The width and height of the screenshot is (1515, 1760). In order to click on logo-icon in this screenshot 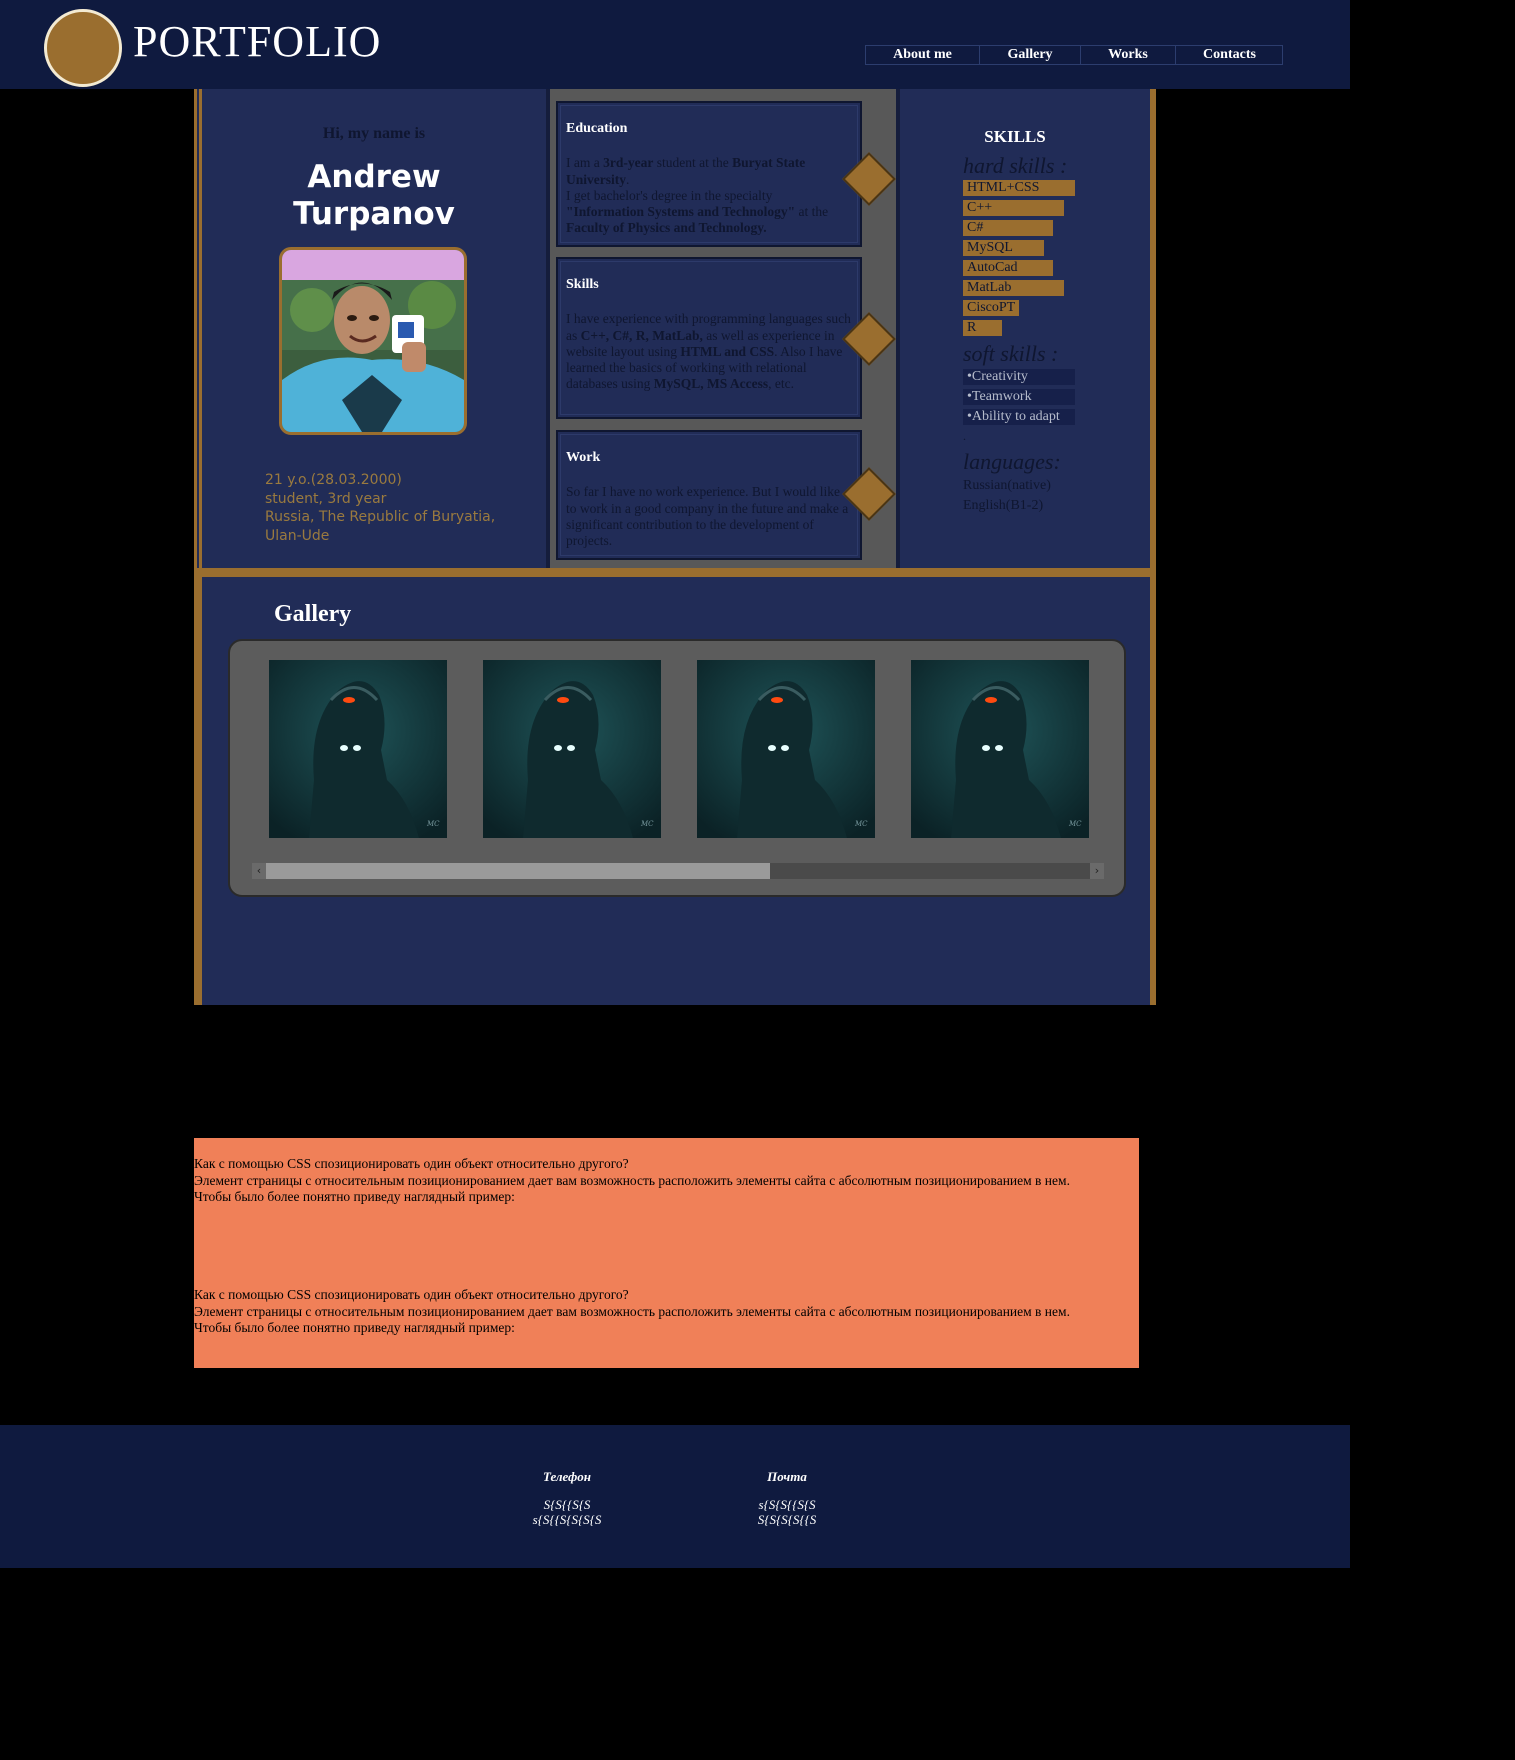, I will do `click(83, 48)`.